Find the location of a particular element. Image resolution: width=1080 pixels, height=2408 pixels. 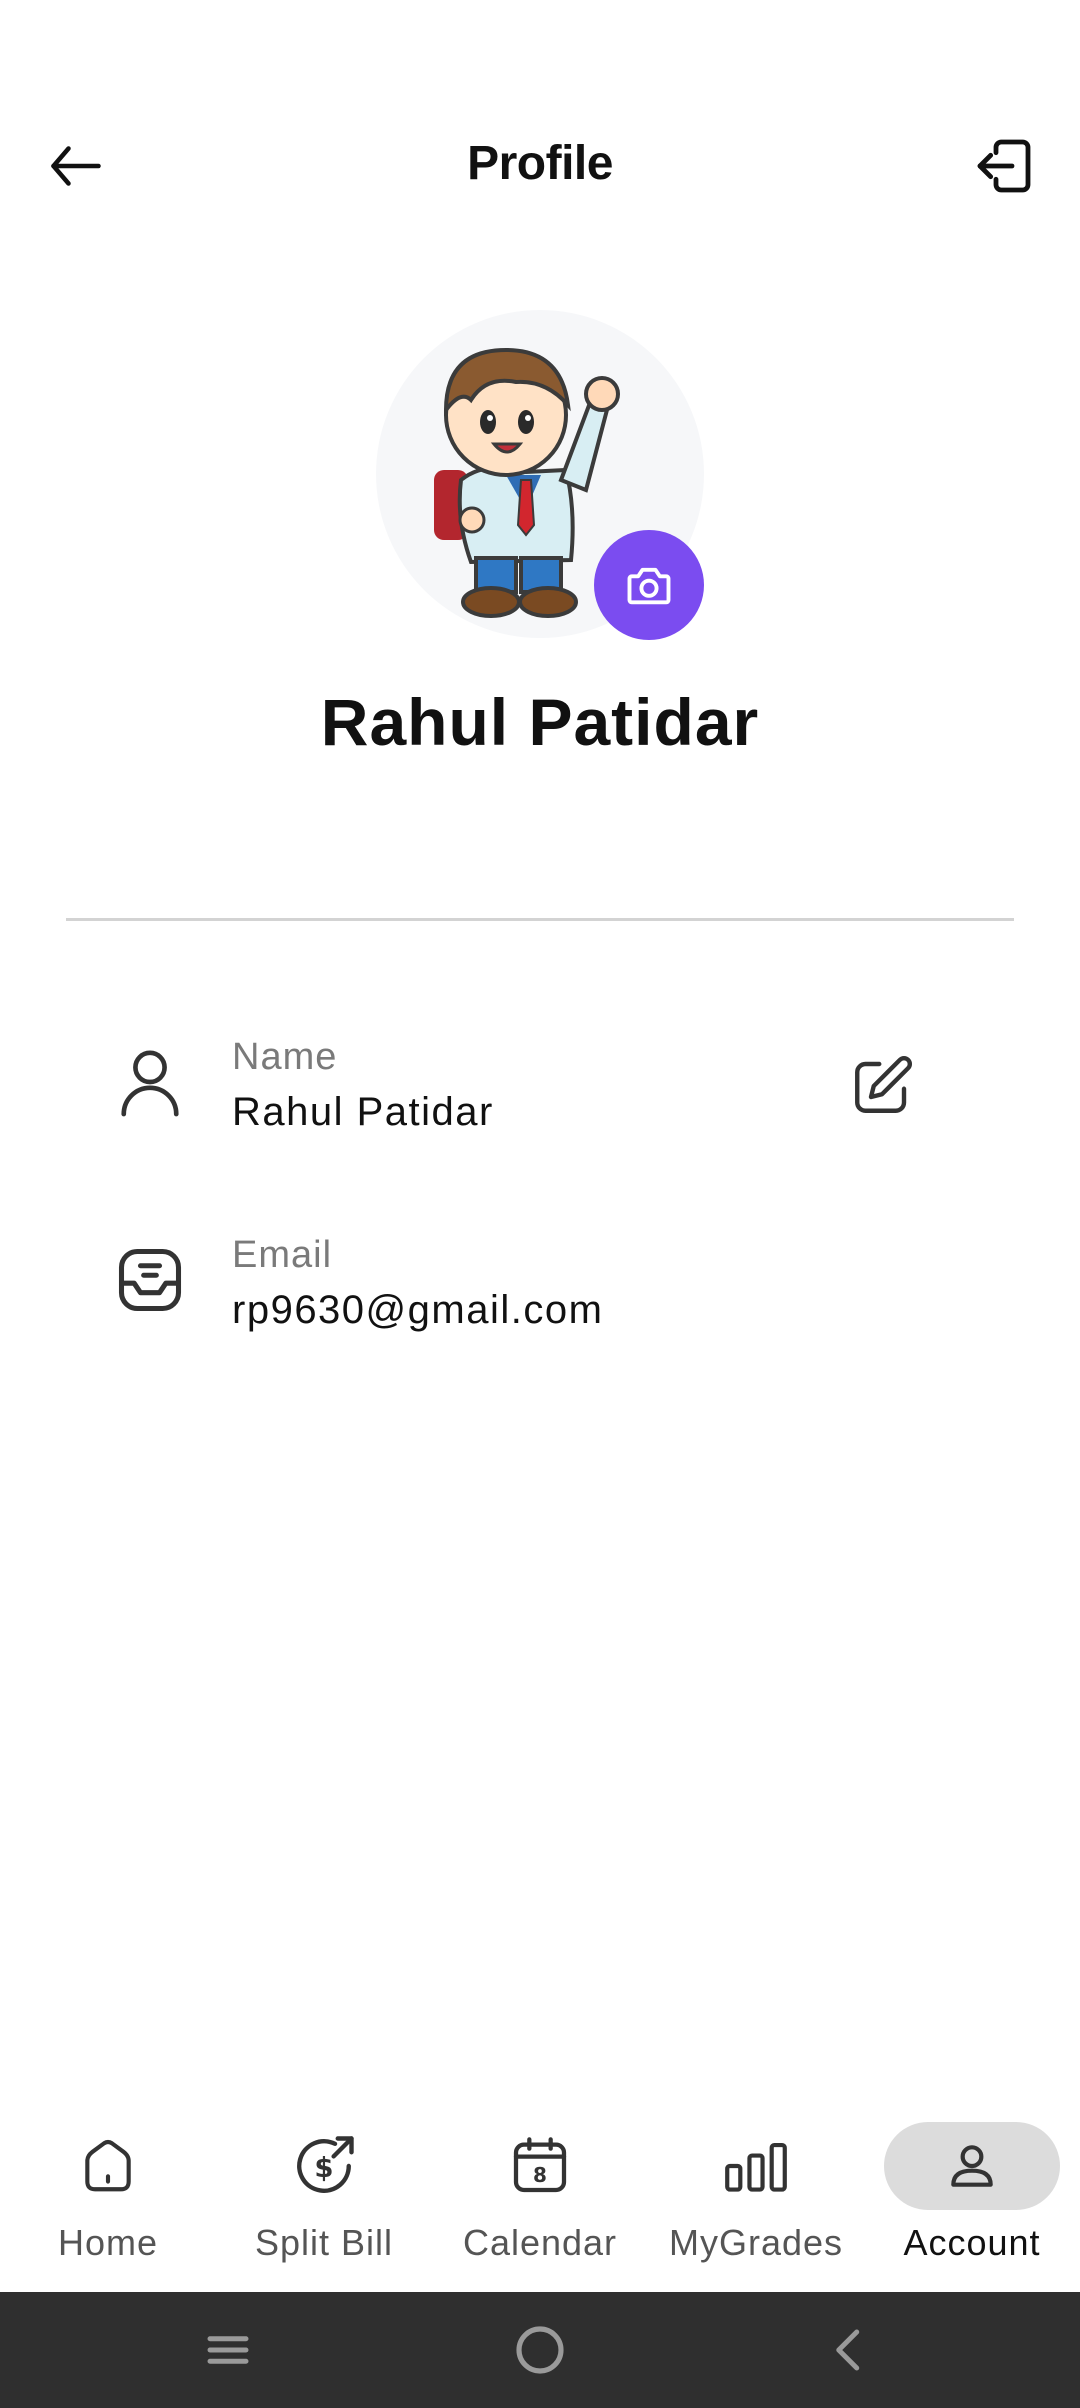

nav-calendar: 8 Calendar is located at coordinates (540, 2195).